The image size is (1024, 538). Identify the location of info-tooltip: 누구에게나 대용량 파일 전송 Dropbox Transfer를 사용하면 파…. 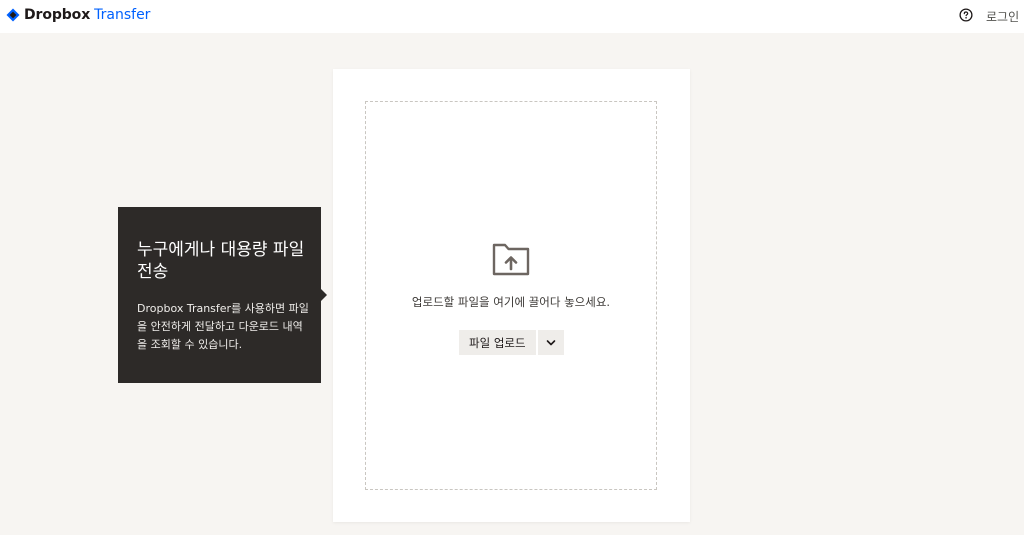
(219, 295).